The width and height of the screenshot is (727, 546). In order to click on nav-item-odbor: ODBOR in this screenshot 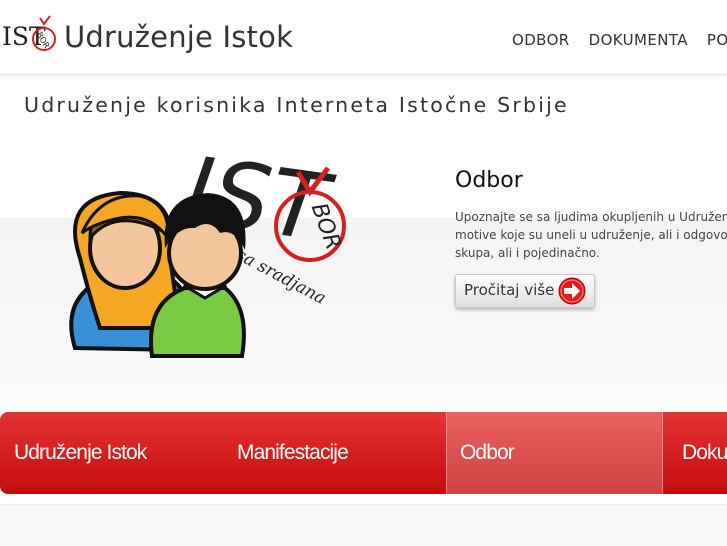, I will do `click(541, 40)`.